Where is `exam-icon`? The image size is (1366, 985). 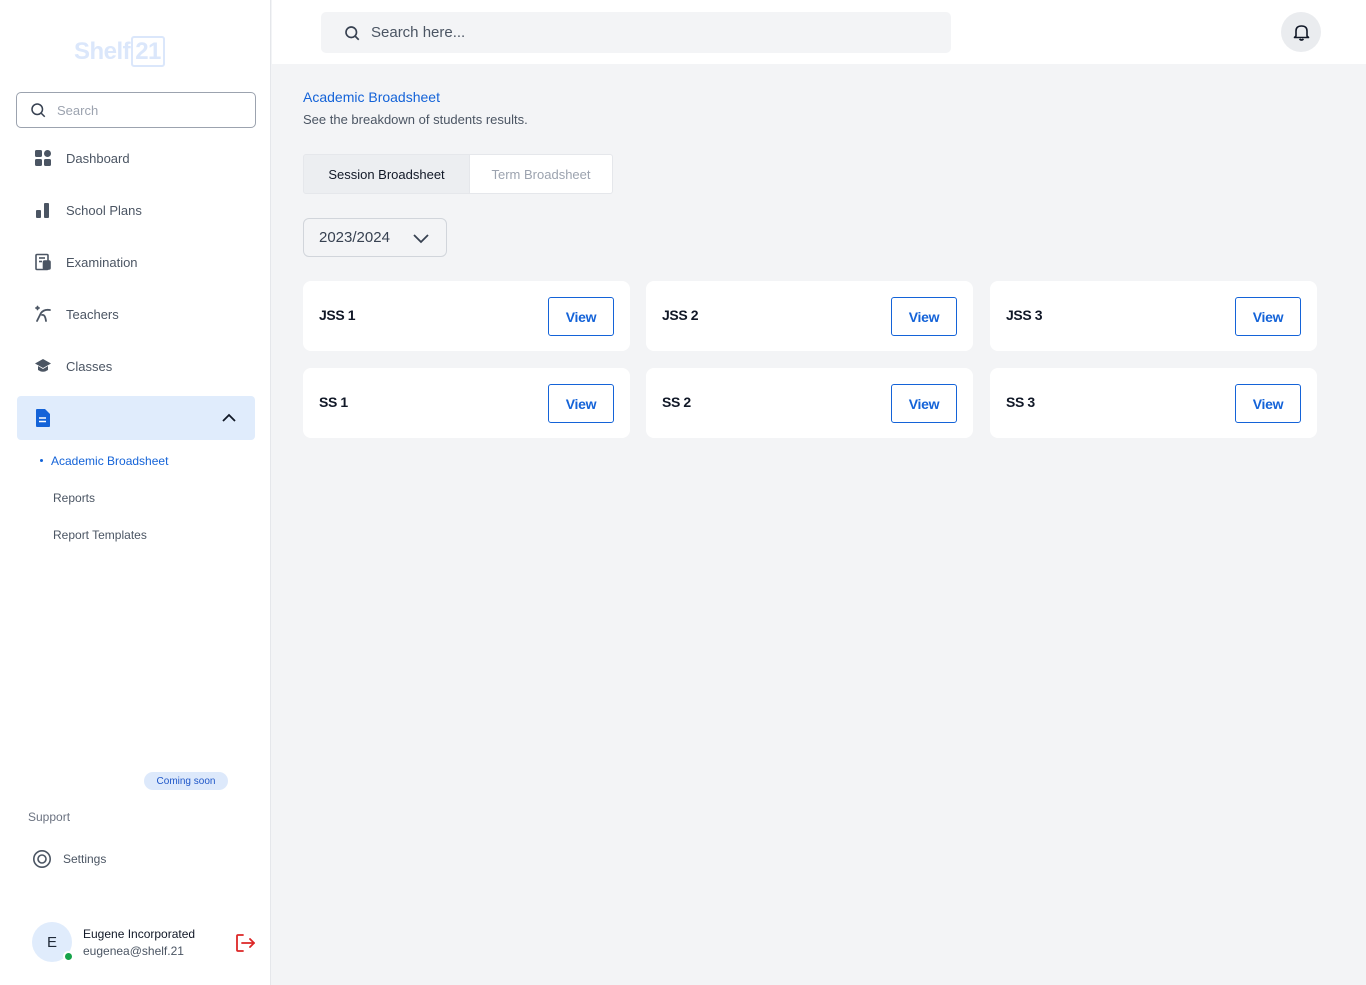 exam-icon is located at coordinates (43, 262).